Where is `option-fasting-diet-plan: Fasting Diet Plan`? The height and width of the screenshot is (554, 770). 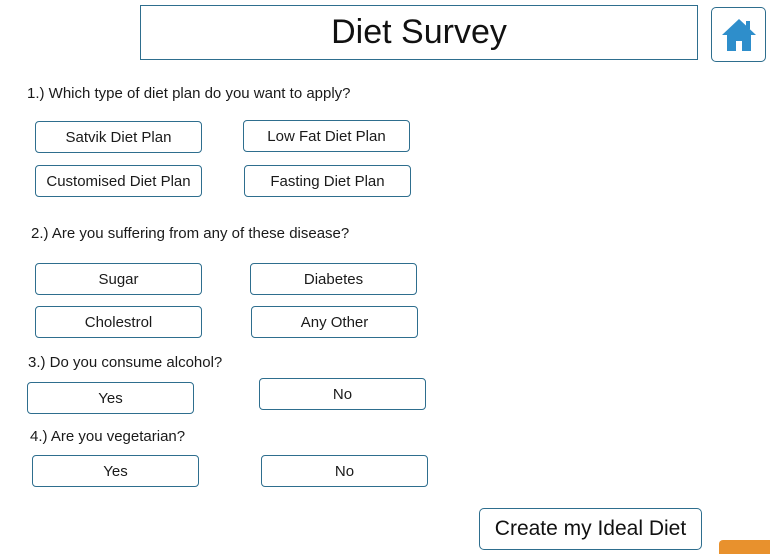 option-fasting-diet-plan: Fasting Diet Plan is located at coordinates (327, 181).